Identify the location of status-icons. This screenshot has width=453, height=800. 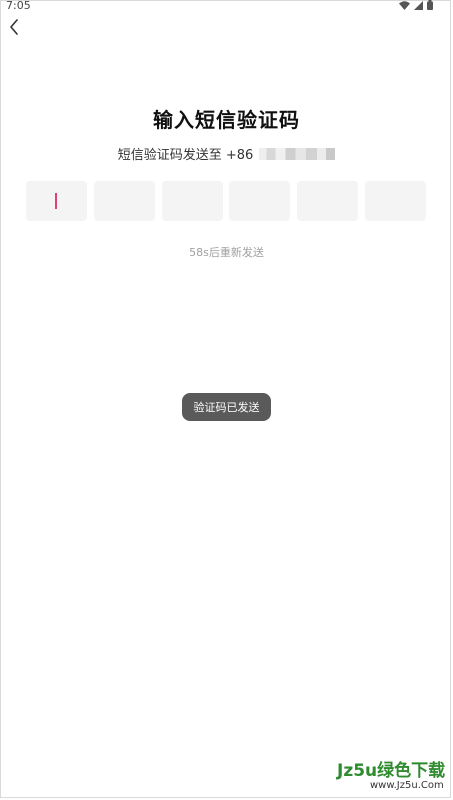
(416, 5).